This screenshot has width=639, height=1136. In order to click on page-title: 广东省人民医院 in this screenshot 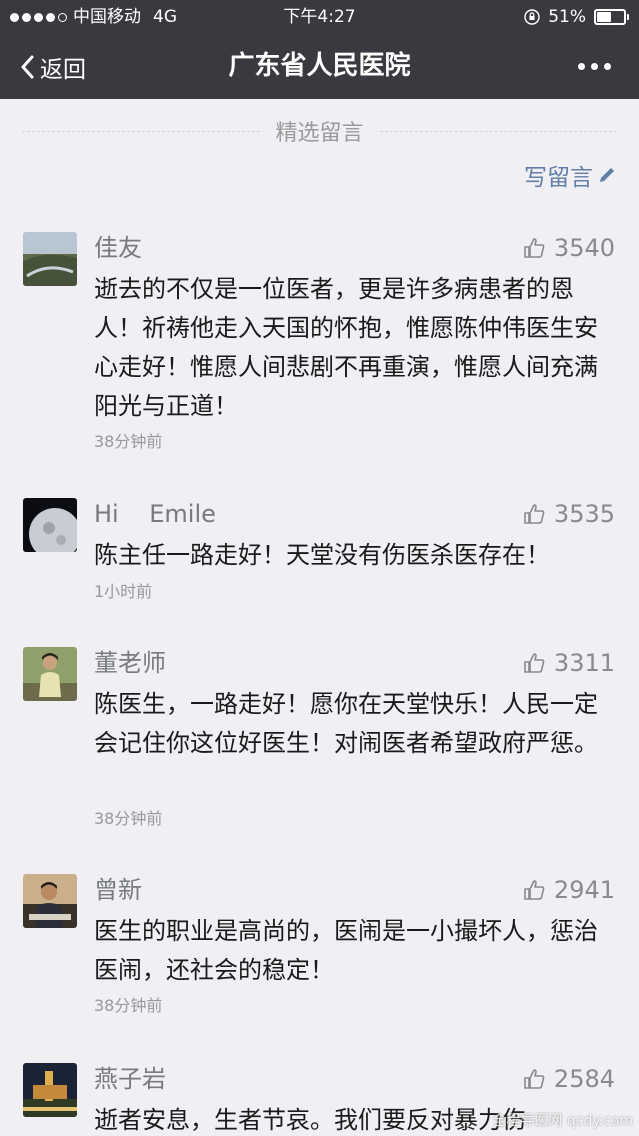, I will do `click(319, 66)`.